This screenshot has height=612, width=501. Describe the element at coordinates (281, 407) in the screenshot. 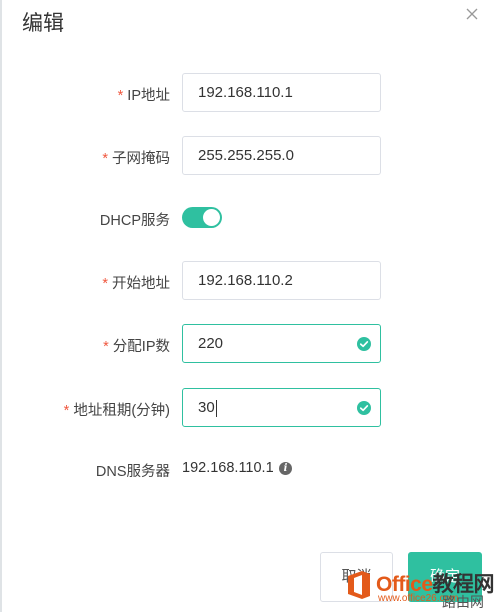

I see `lease-time-input: 30` at that location.